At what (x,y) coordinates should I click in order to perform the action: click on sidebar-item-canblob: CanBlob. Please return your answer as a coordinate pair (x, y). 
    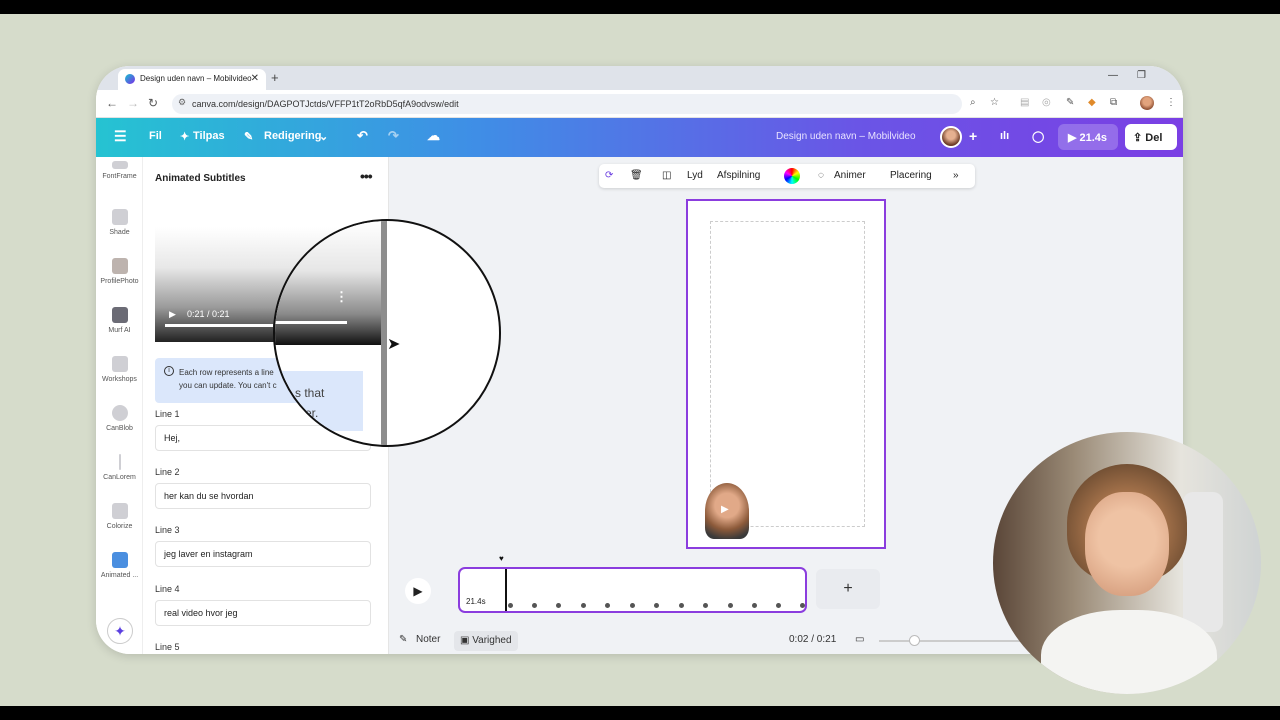
    Looking at the image, I should click on (119, 418).